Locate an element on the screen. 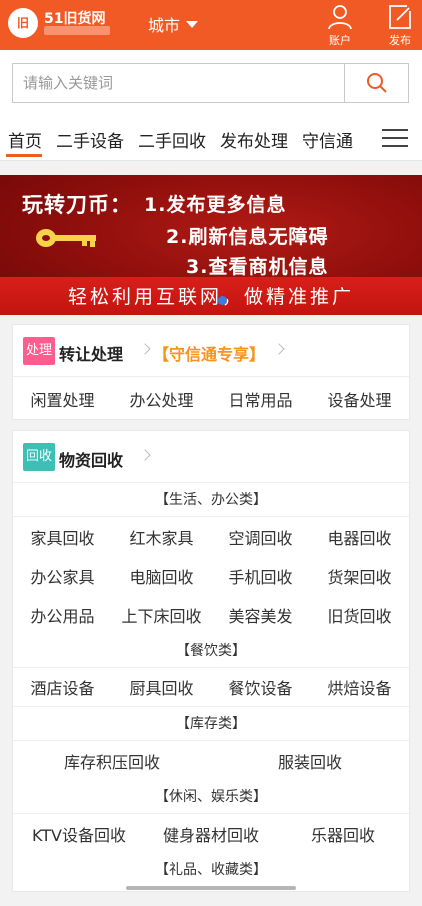 Image resolution: width=422 pixels, height=906 pixels. link-bunk-bed-recycling: 上下床回收 is located at coordinates (161, 615).